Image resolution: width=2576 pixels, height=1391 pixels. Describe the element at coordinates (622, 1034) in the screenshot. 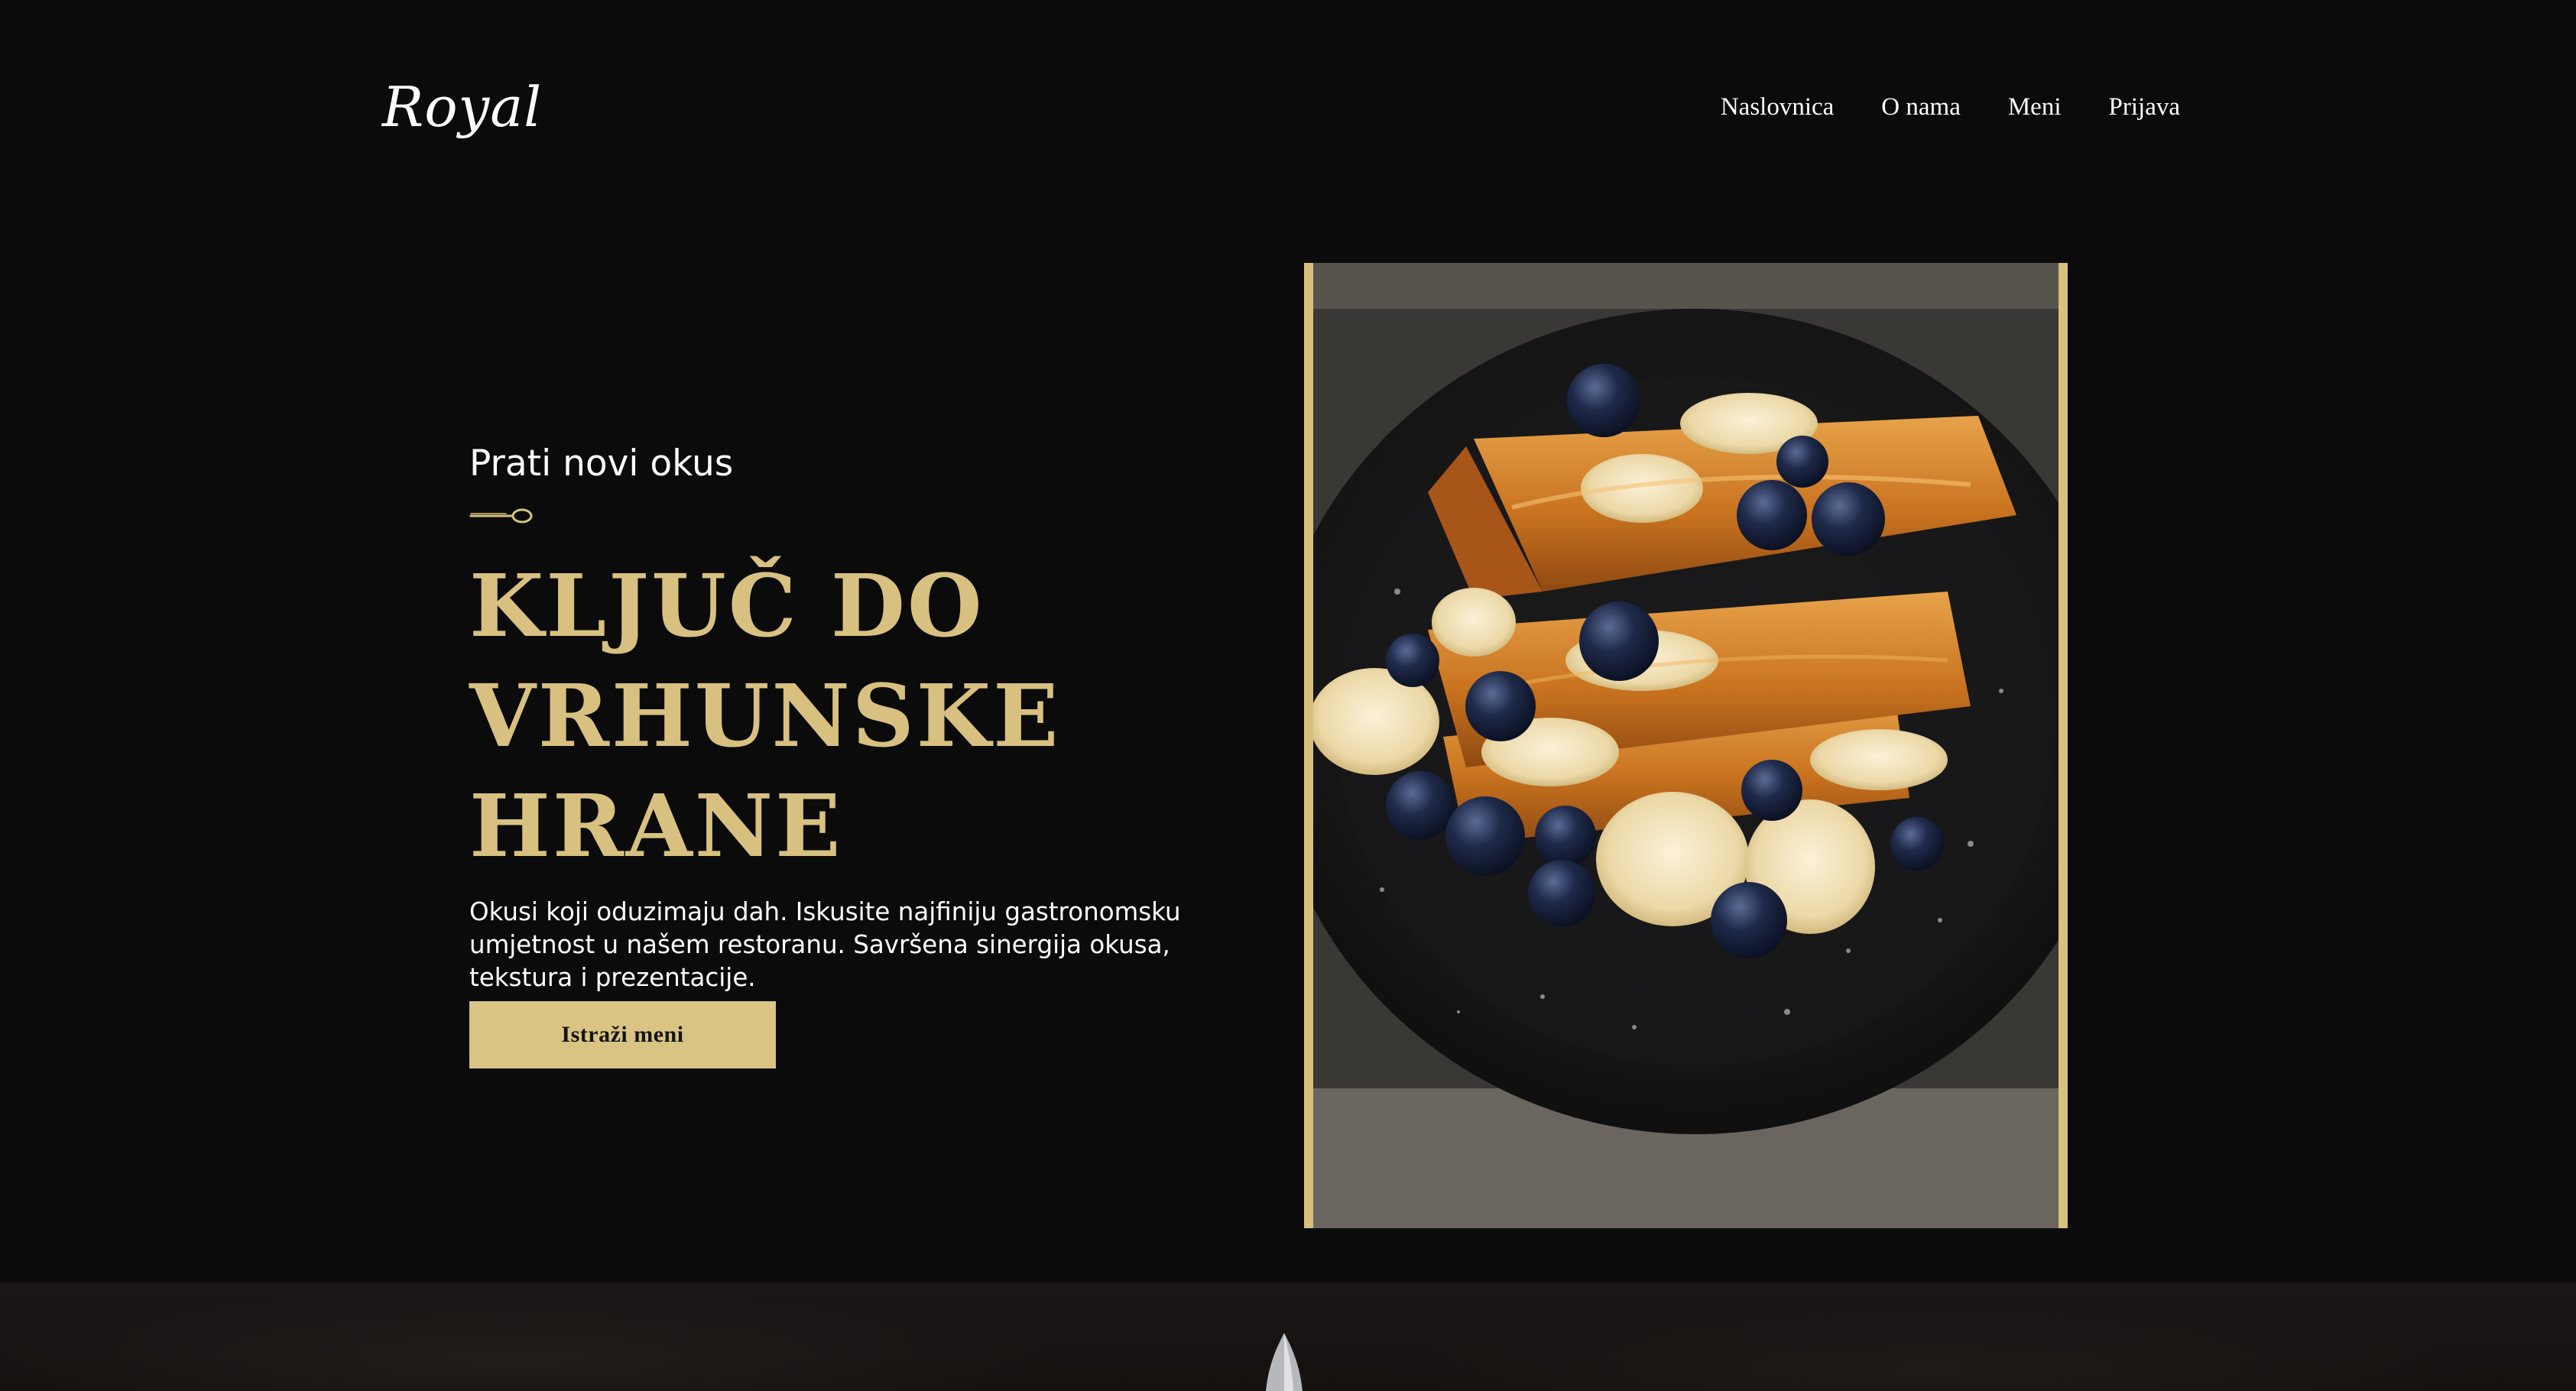

I see `explore-menu-button: Istraži meni` at that location.